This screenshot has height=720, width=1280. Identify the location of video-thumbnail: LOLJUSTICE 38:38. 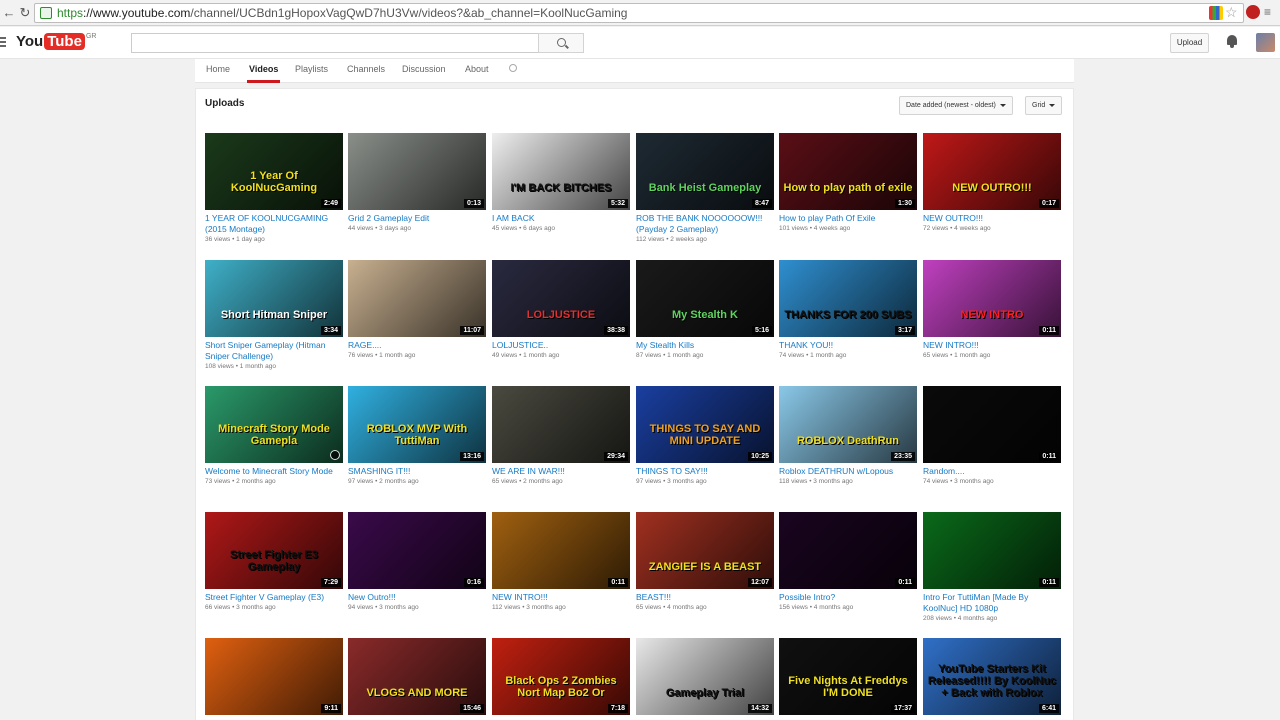
(561, 298).